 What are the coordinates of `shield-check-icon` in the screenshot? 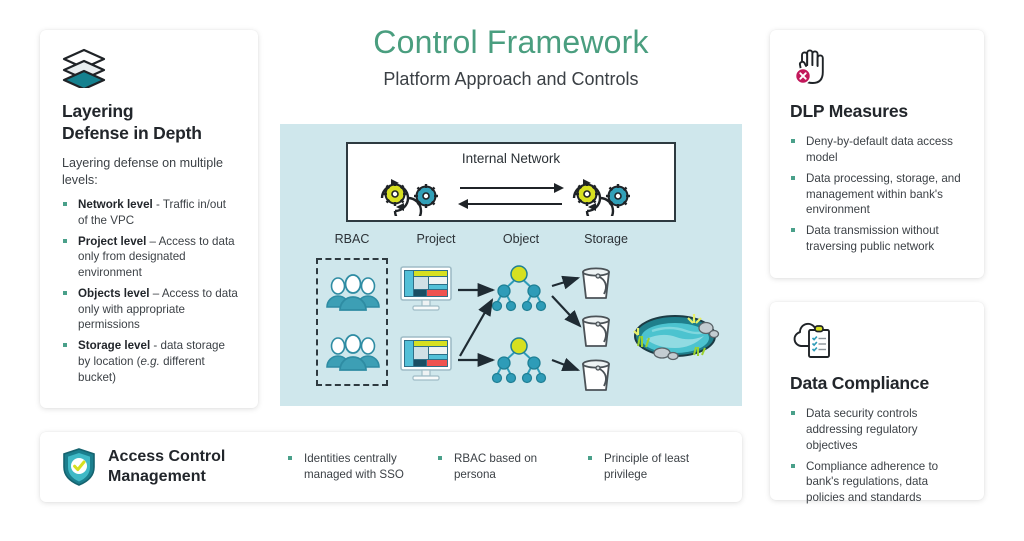 It's located at (79, 467).